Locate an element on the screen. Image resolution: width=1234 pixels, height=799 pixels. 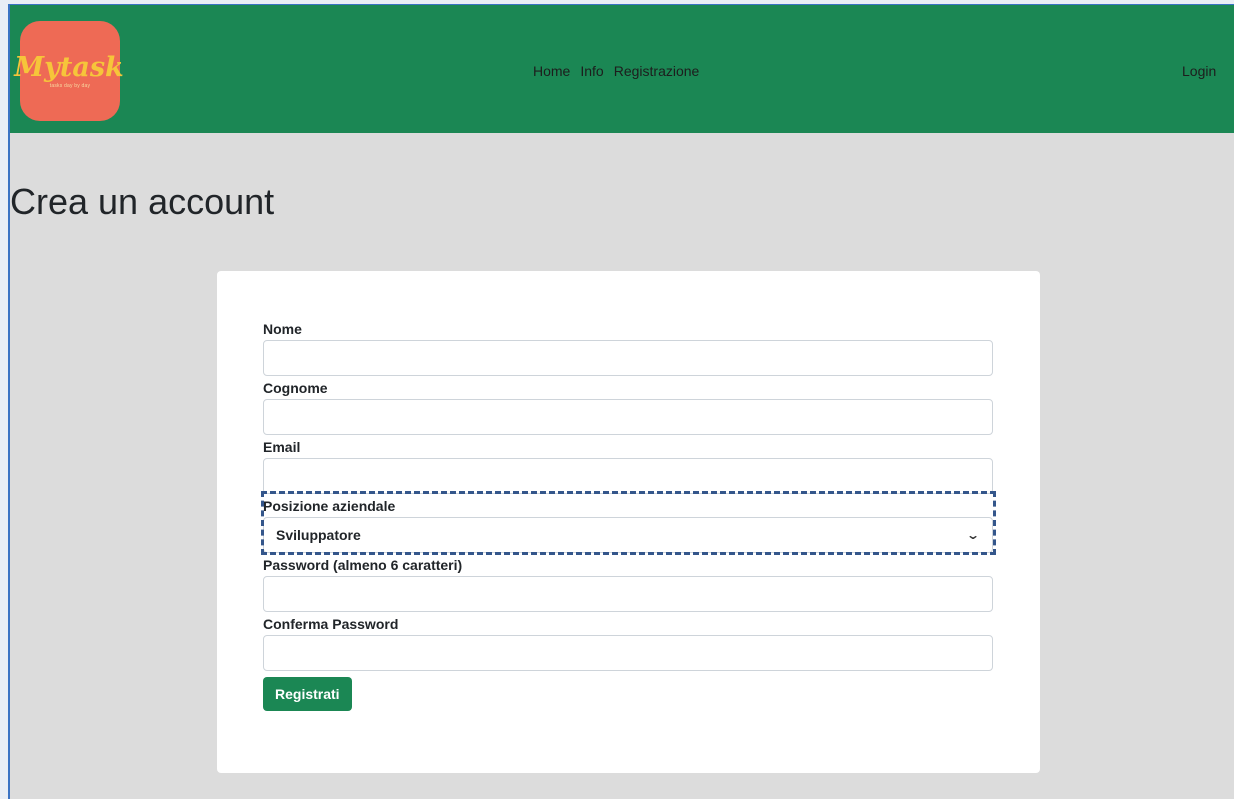
nav-links: Home Info Registrazione is located at coordinates (616, 71).